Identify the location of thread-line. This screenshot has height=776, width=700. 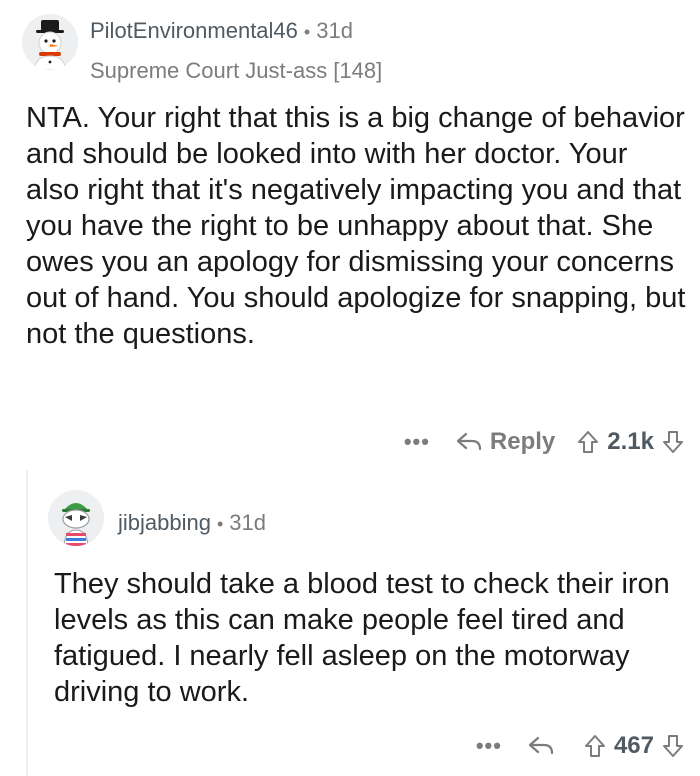
(27, 623).